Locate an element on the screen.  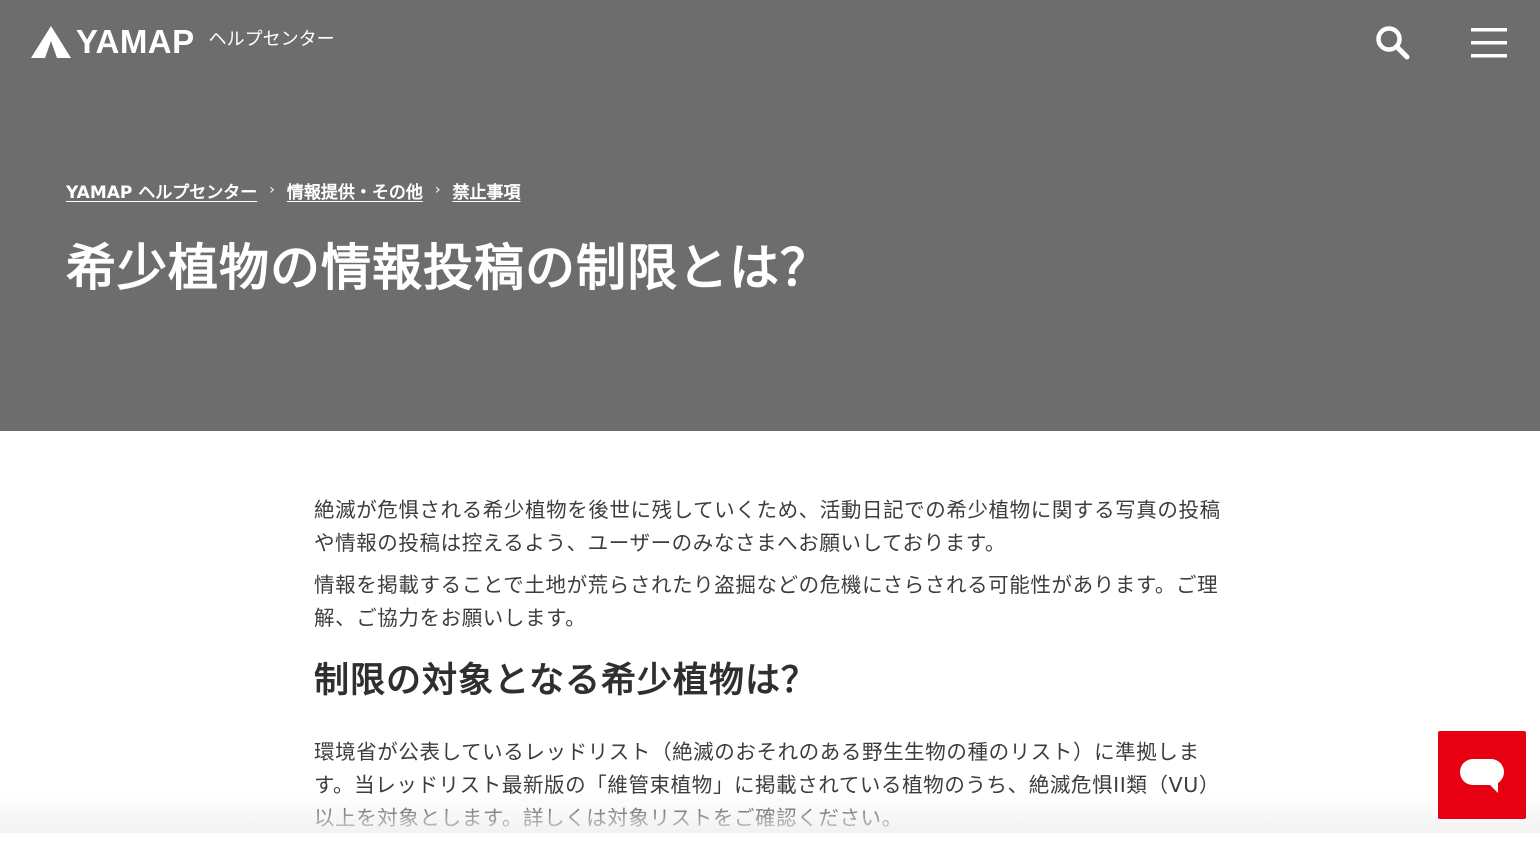
search-icon is located at coordinates (1393, 43).